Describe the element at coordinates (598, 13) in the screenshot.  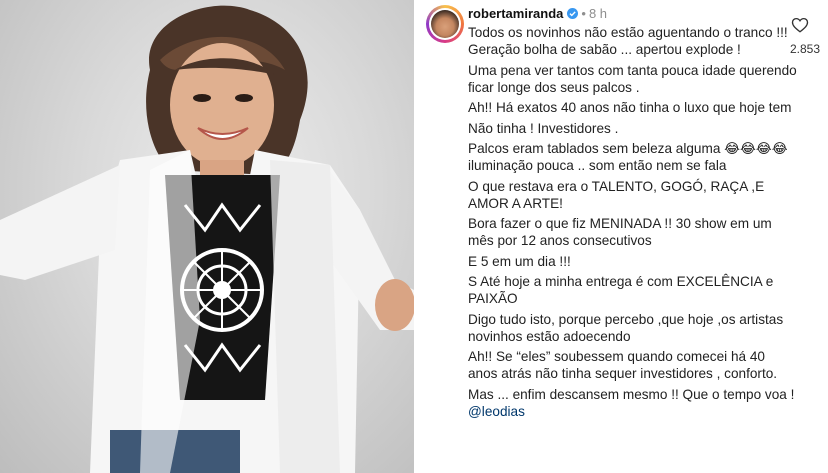
I see `post-timestamp: 8 h` at that location.